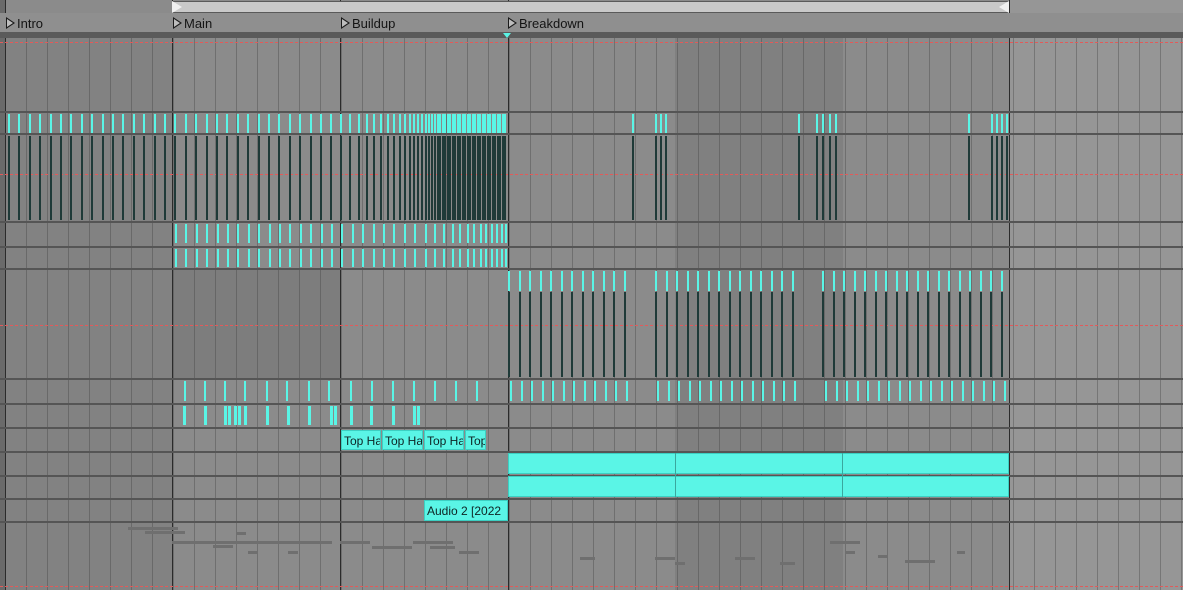 This screenshot has width=1183, height=590. Describe the element at coordinates (1004, 7) in the screenshot. I see `loop-end-marker` at that location.